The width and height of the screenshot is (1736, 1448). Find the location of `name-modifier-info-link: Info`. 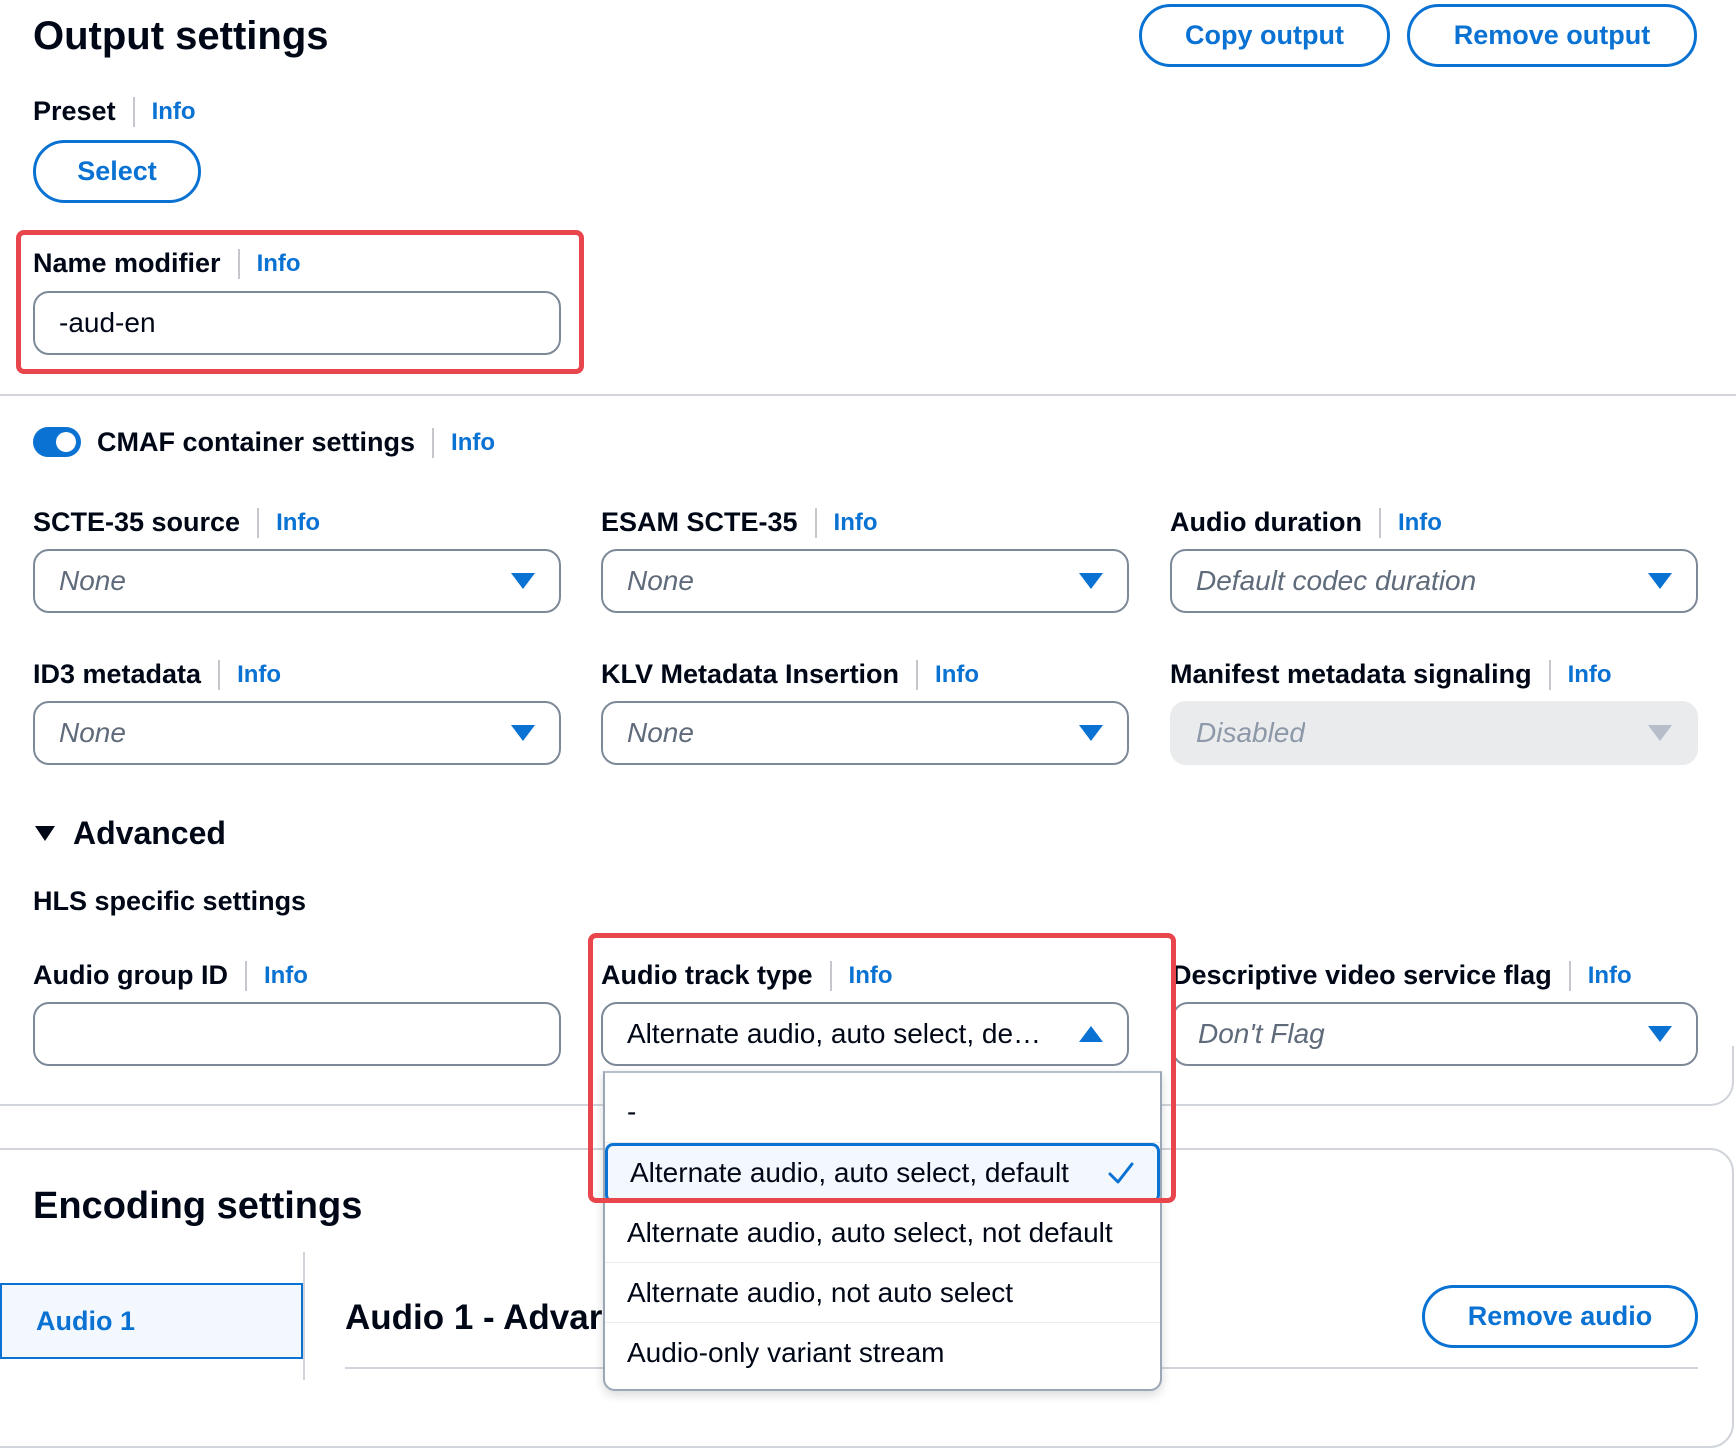

name-modifier-info-link: Info is located at coordinates (279, 264).